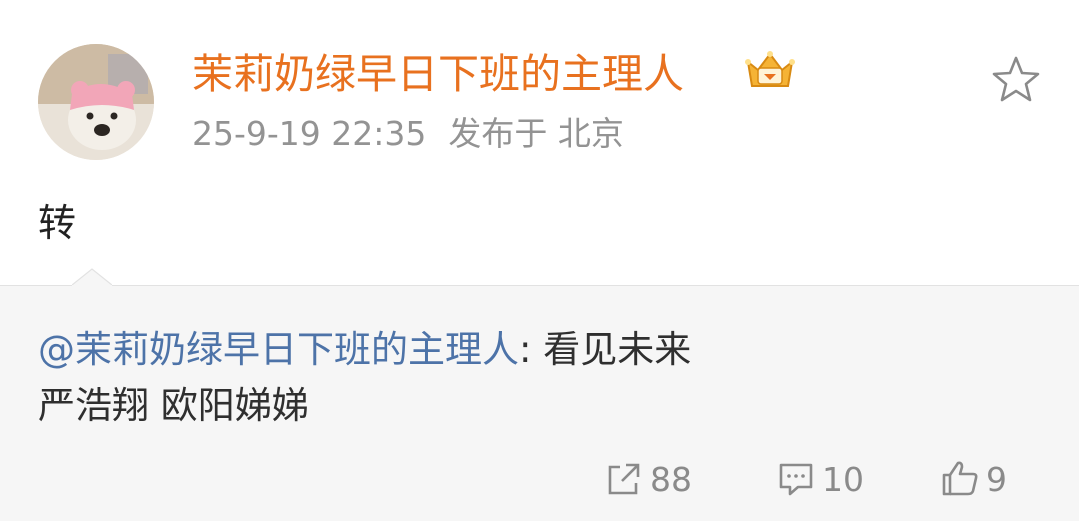  I want to click on dog-avatar-icon, so click(96, 102).